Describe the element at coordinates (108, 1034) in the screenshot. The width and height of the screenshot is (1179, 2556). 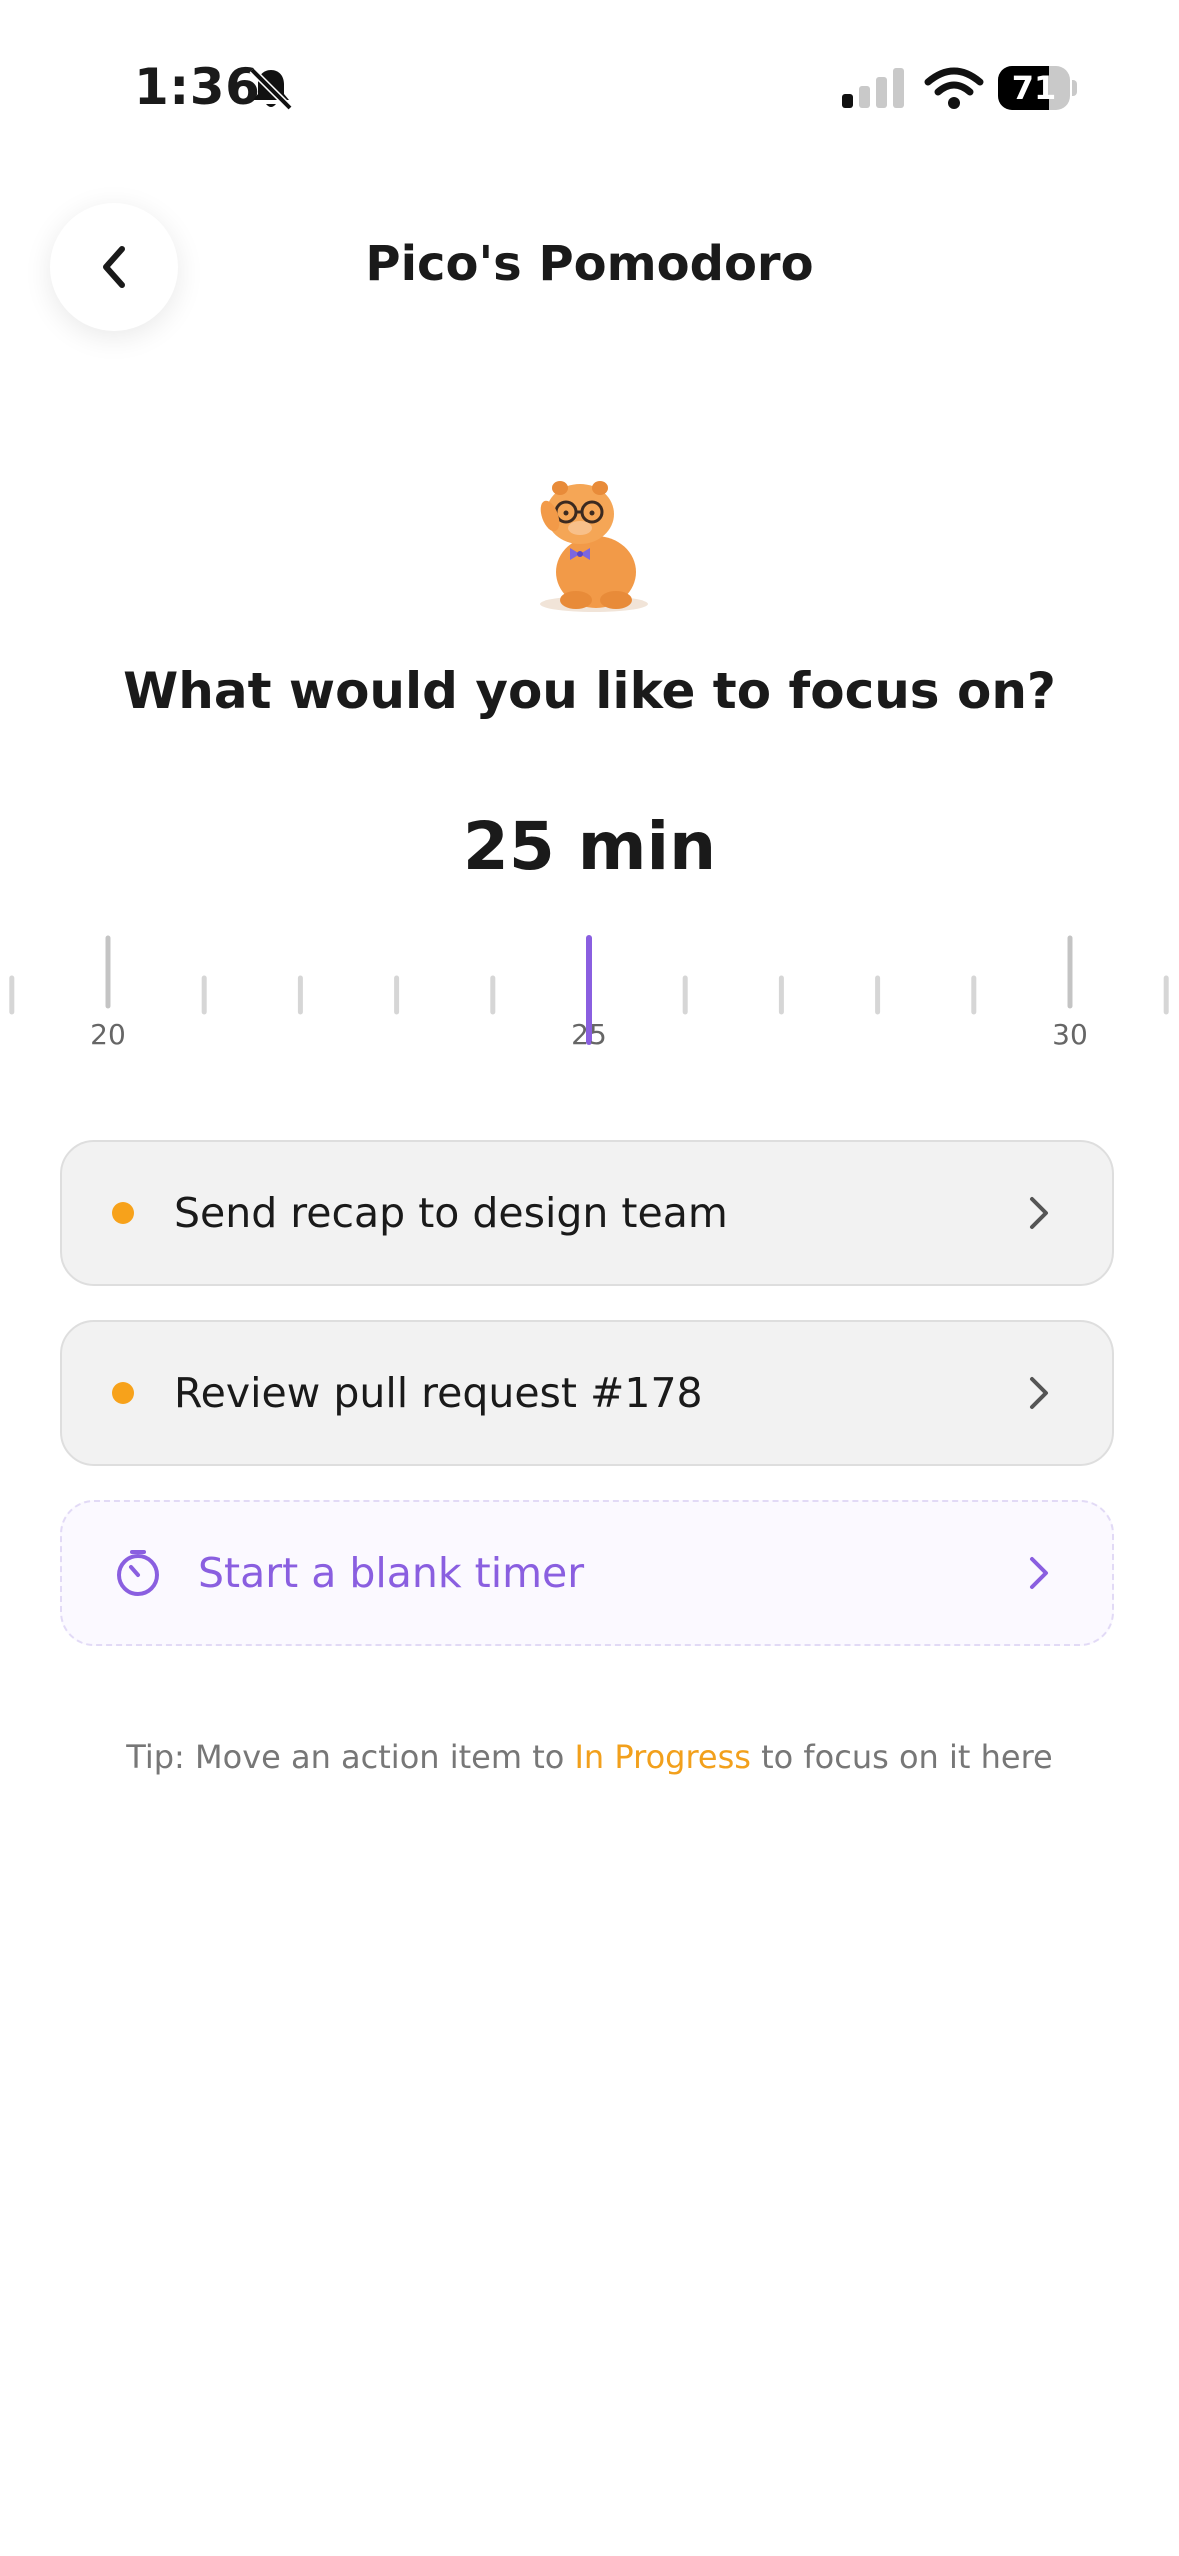
I see `ruler-label-20: 20` at that location.